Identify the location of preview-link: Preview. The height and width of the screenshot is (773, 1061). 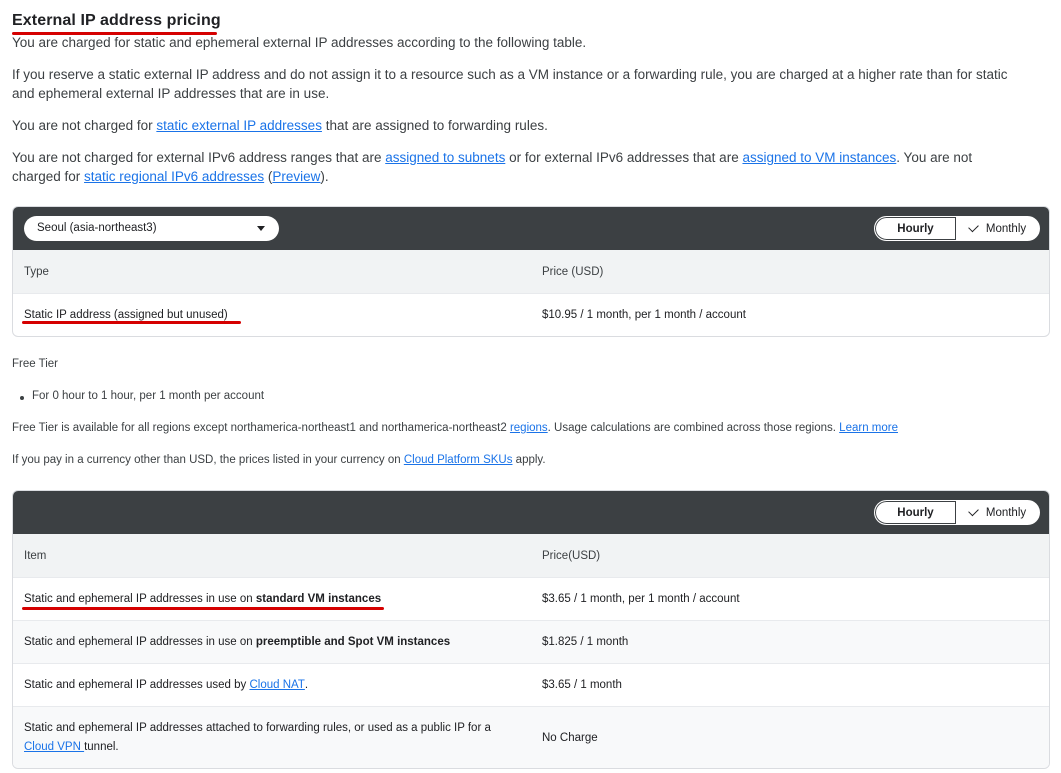
(296, 176).